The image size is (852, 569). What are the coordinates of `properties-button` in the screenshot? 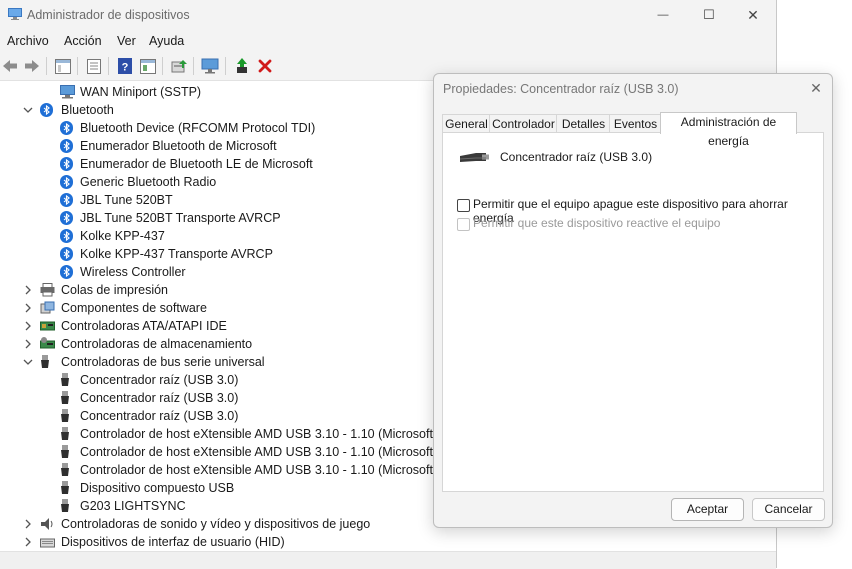 It's located at (94, 66).